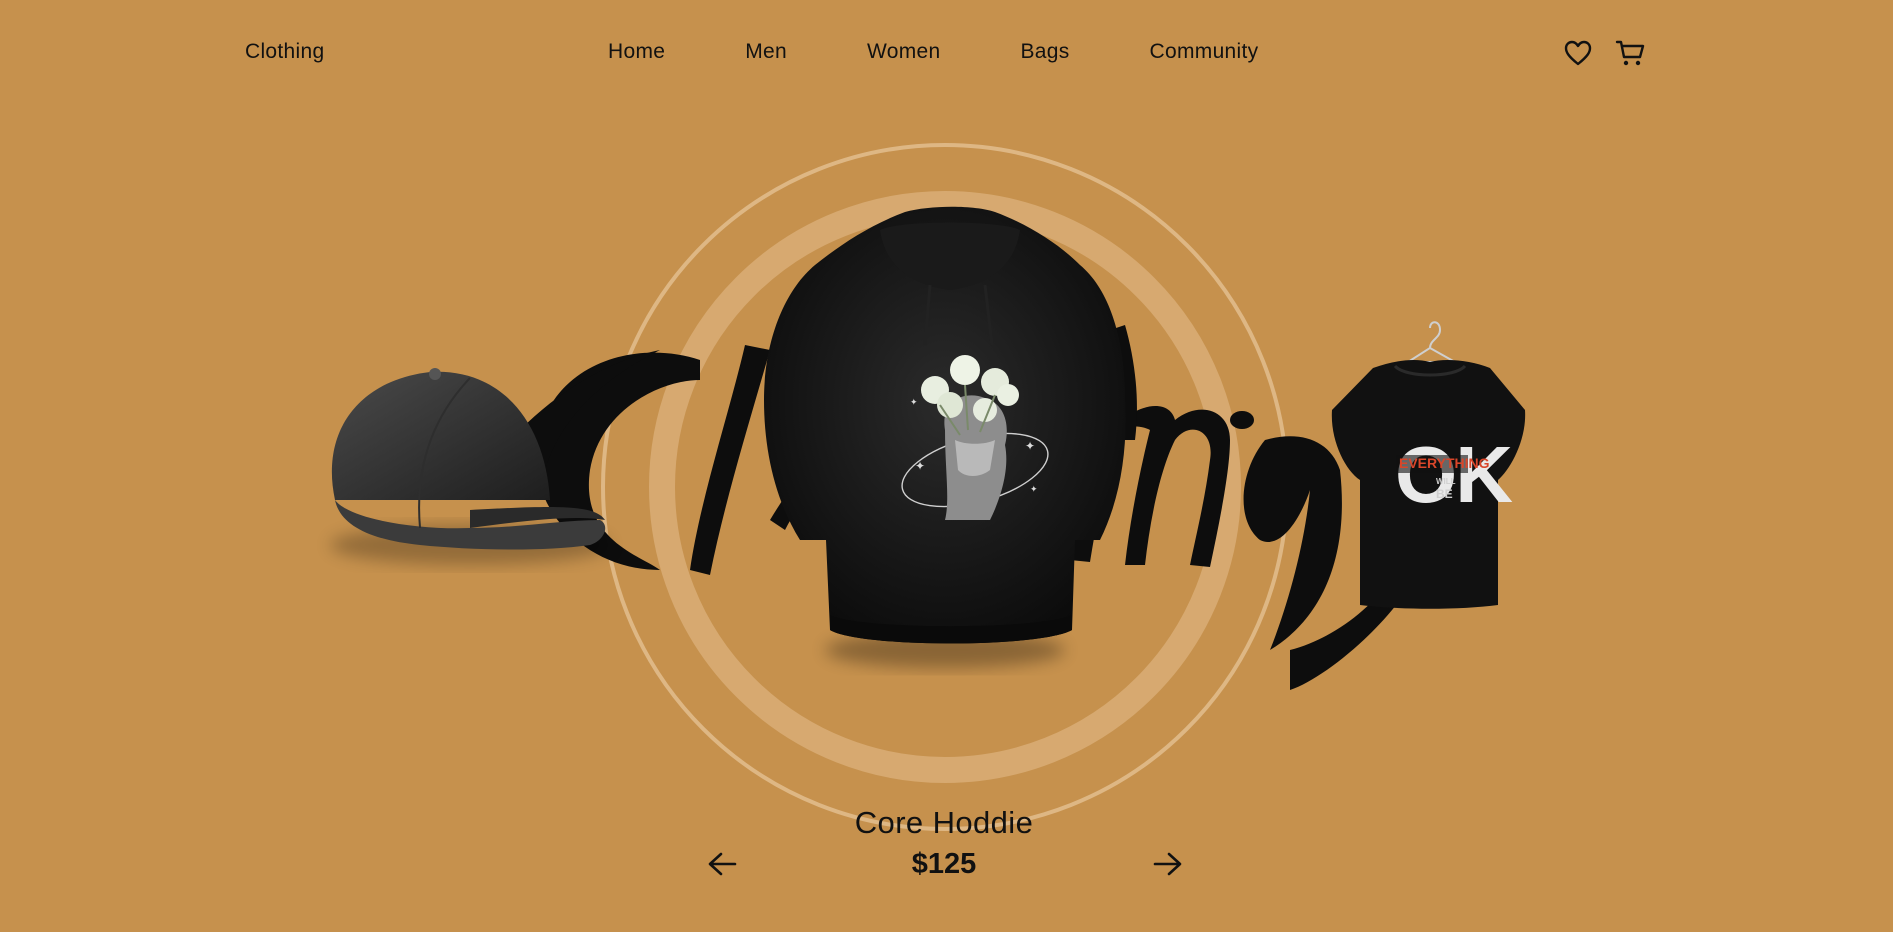  I want to click on next-product-button, so click(1168, 864).